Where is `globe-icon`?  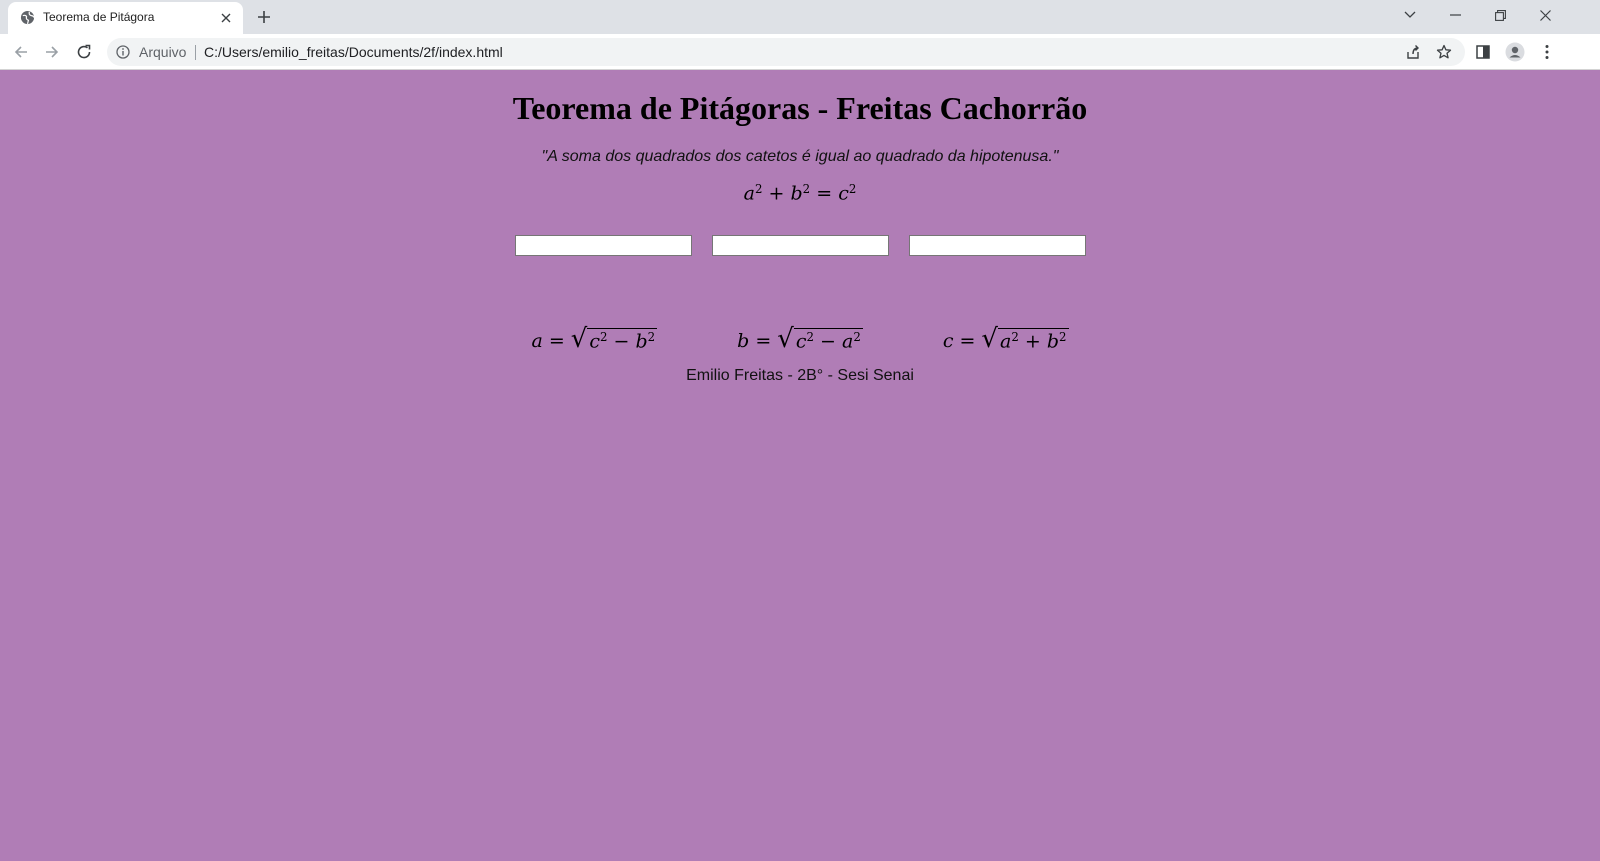 globe-icon is located at coordinates (27, 17).